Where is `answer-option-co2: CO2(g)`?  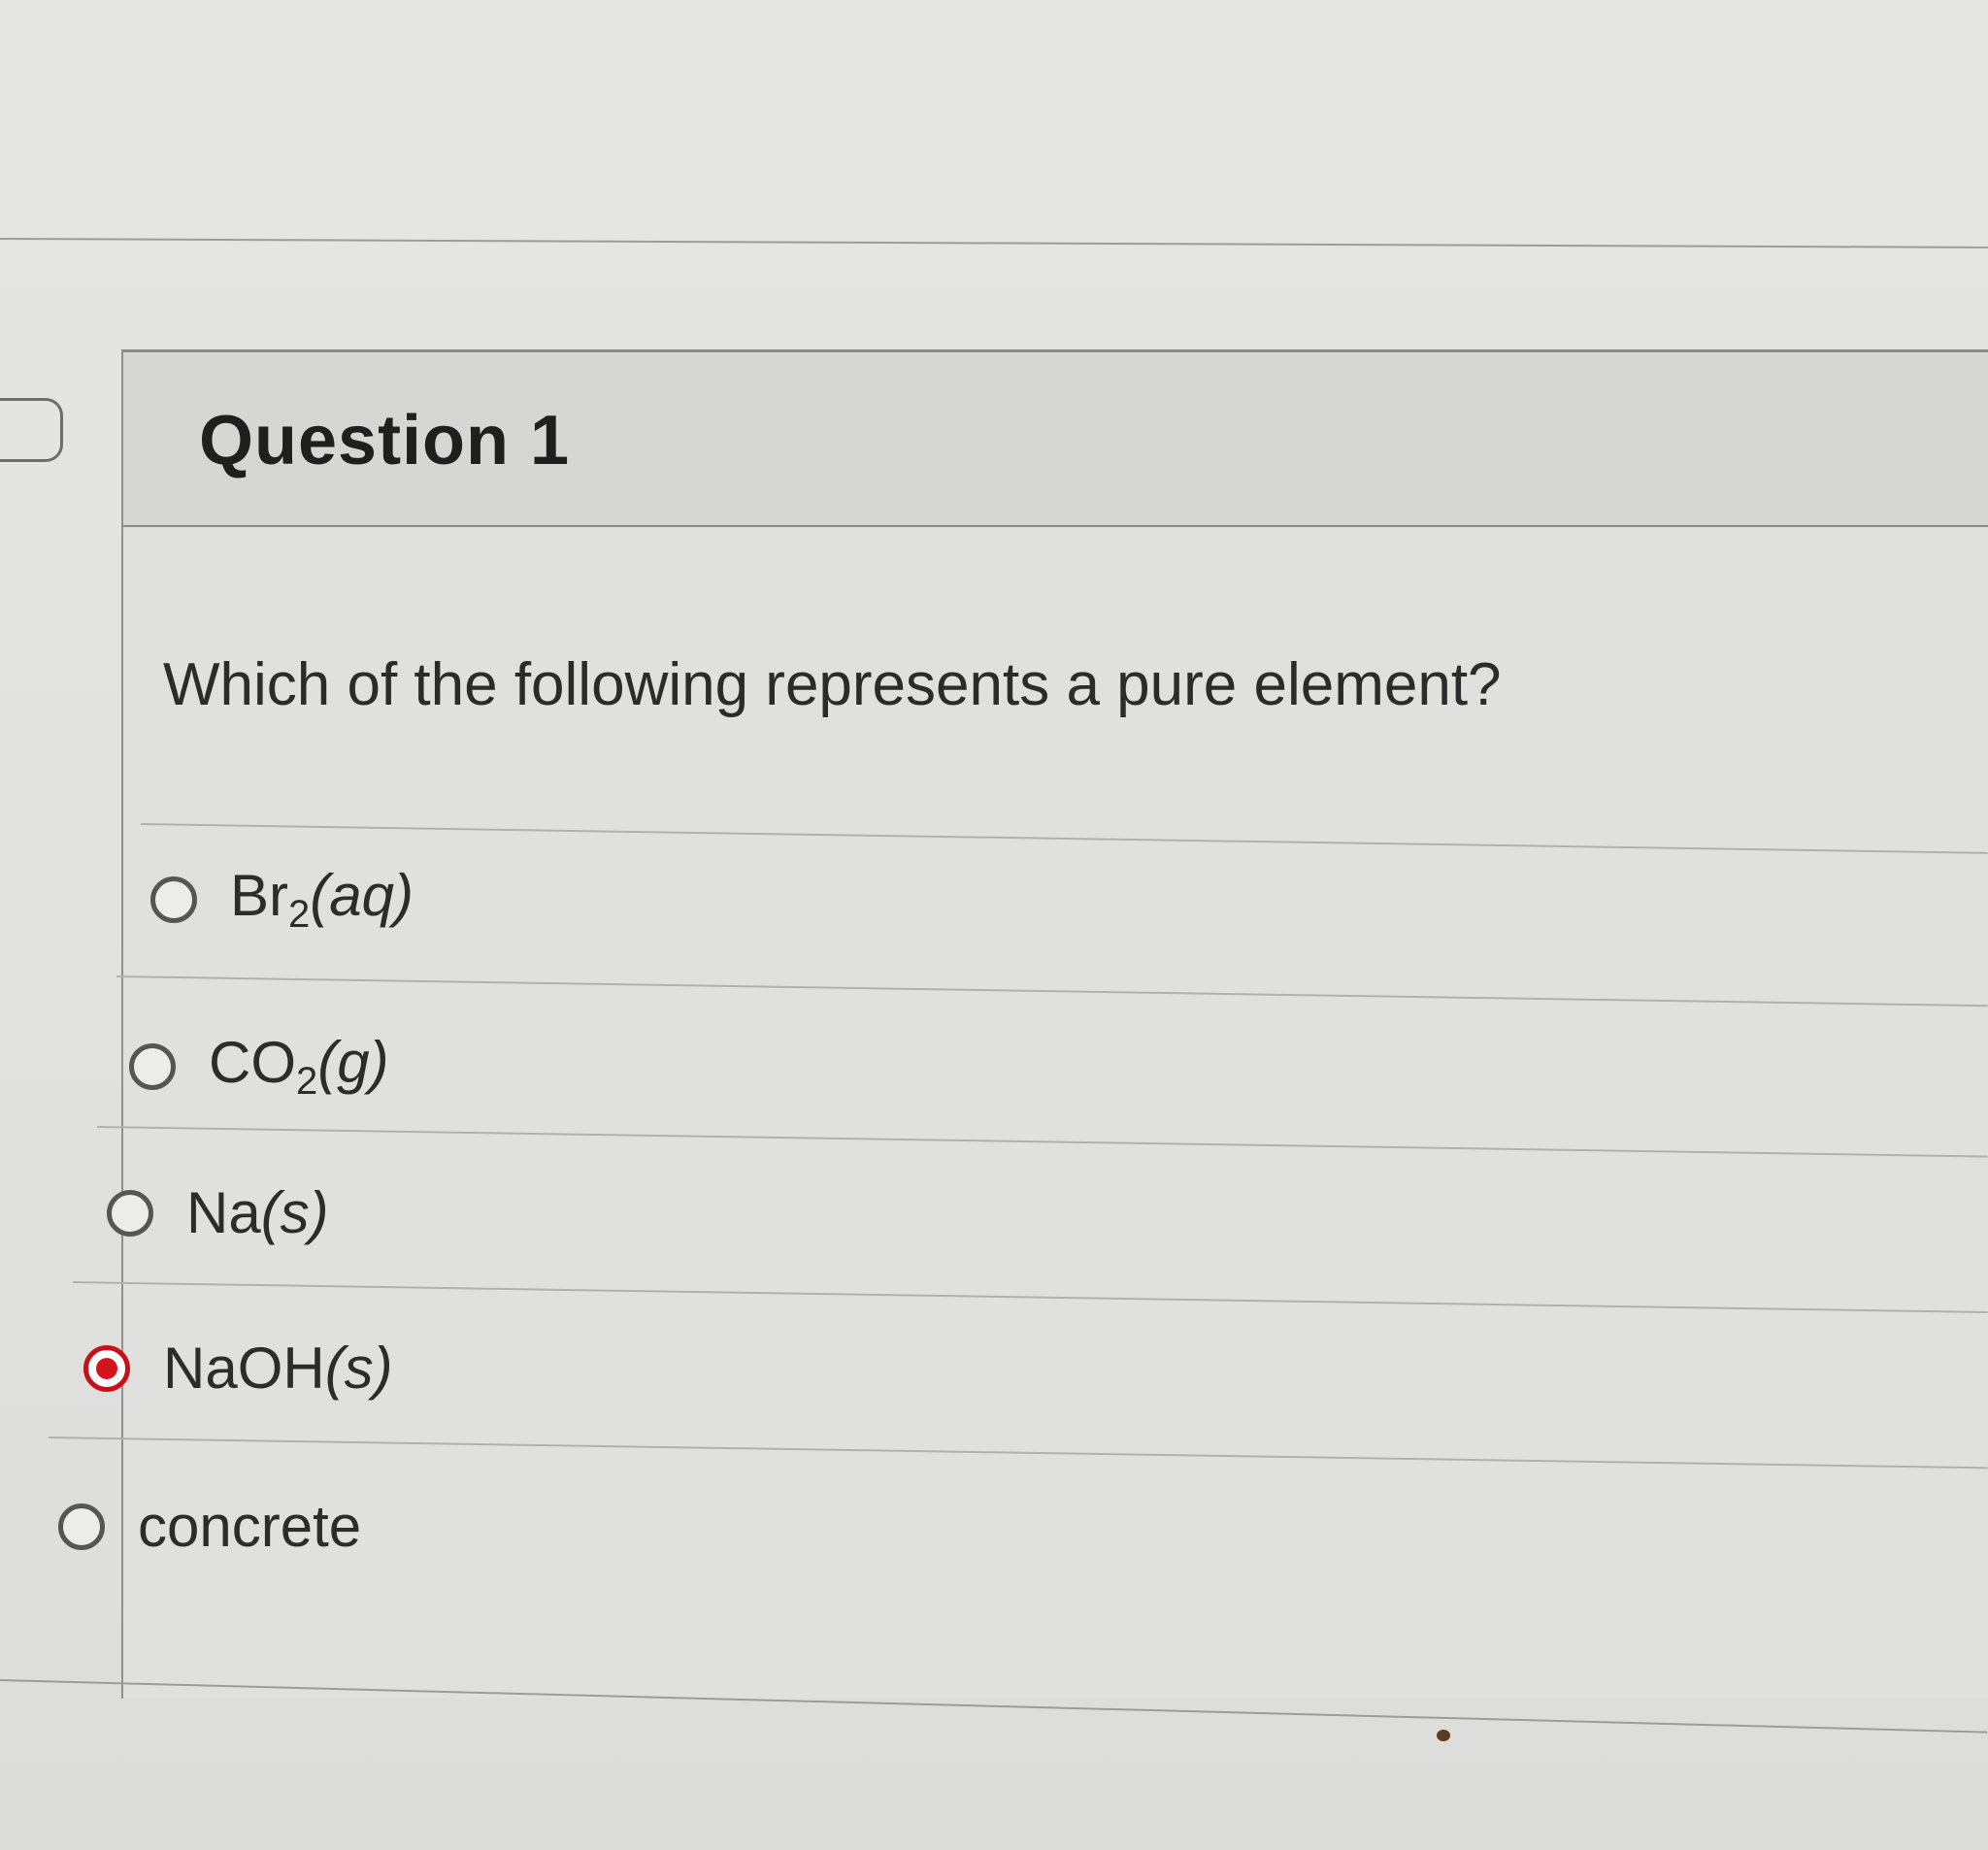 answer-option-co2: CO2(g) is located at coordinates (259, 1066).